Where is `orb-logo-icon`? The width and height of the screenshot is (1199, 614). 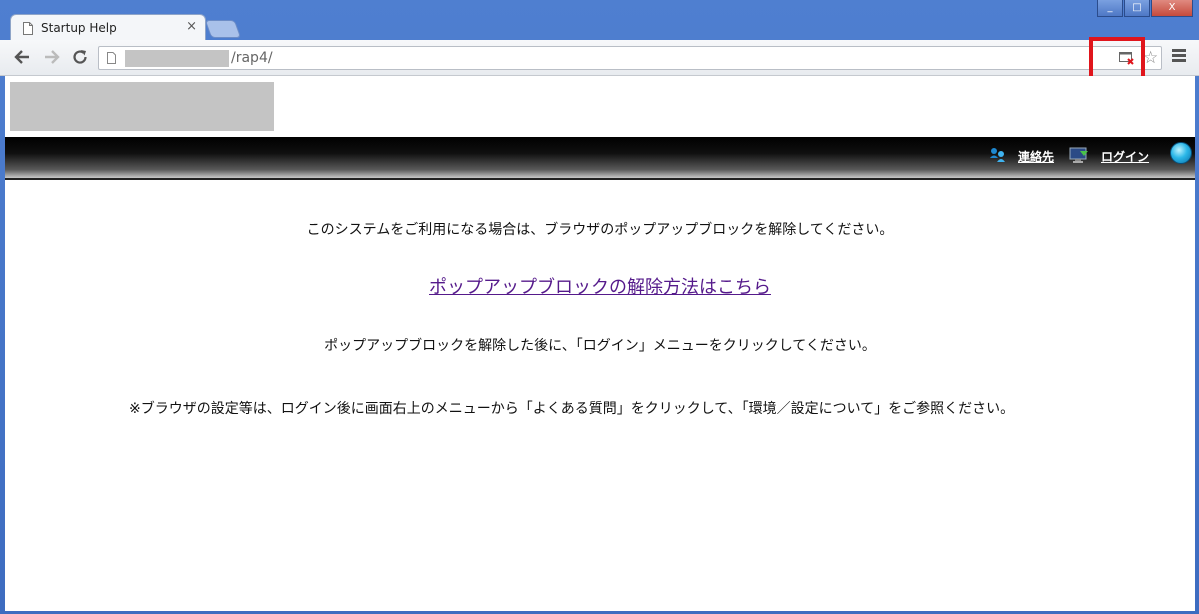
orb-logo-icon is located at coordinates (1181, 153).